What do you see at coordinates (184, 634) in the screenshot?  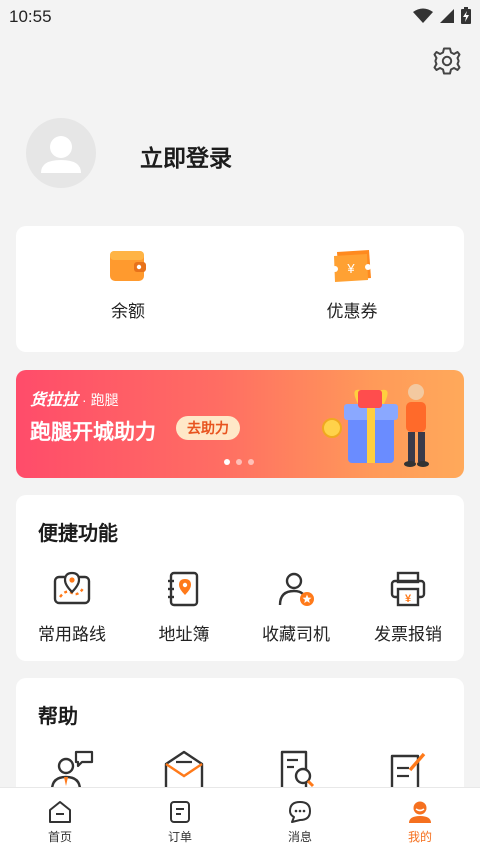 I see `address-book-label: 地址簿` at bounding box center [184, 634].